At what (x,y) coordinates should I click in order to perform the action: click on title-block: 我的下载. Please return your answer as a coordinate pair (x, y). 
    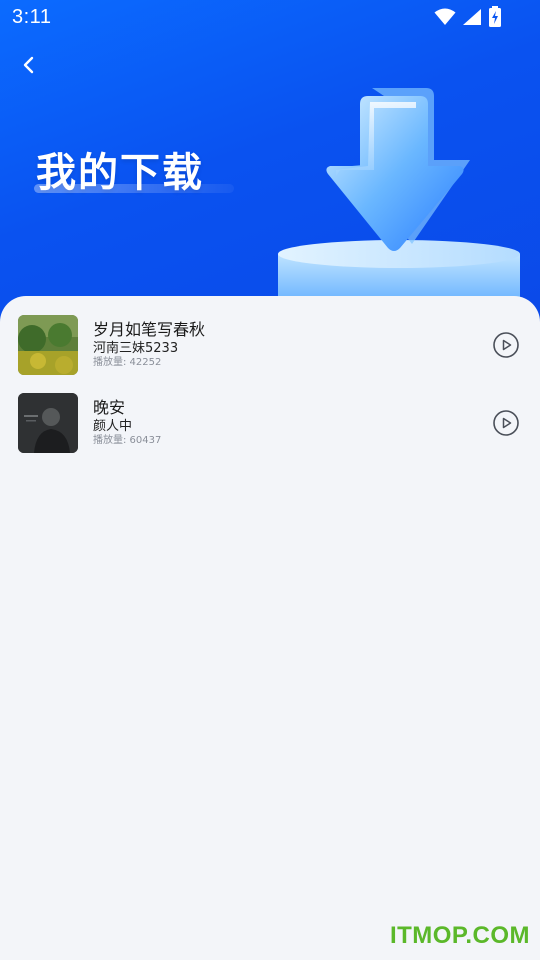
    Looking at the image, I should click on (134, 169).